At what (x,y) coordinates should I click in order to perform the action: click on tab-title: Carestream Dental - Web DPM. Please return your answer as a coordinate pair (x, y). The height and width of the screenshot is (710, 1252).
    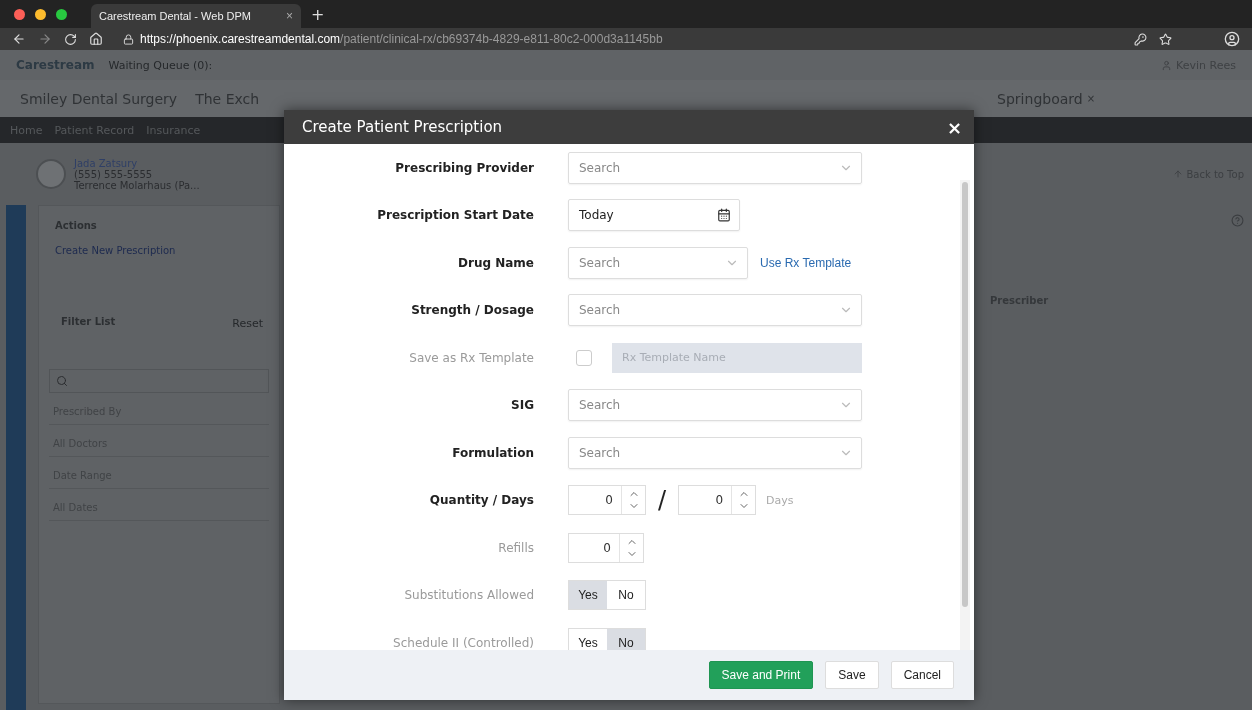
    Looking at the image, I should click on (175, 16).